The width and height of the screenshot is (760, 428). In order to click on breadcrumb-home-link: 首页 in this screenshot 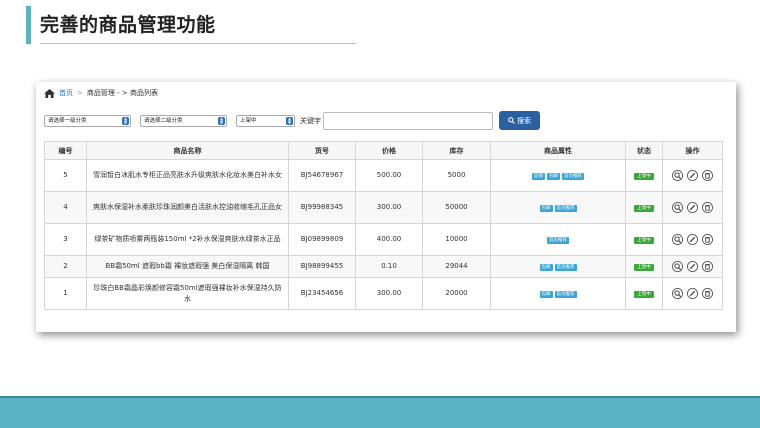, I will do `click(66, 93)`.